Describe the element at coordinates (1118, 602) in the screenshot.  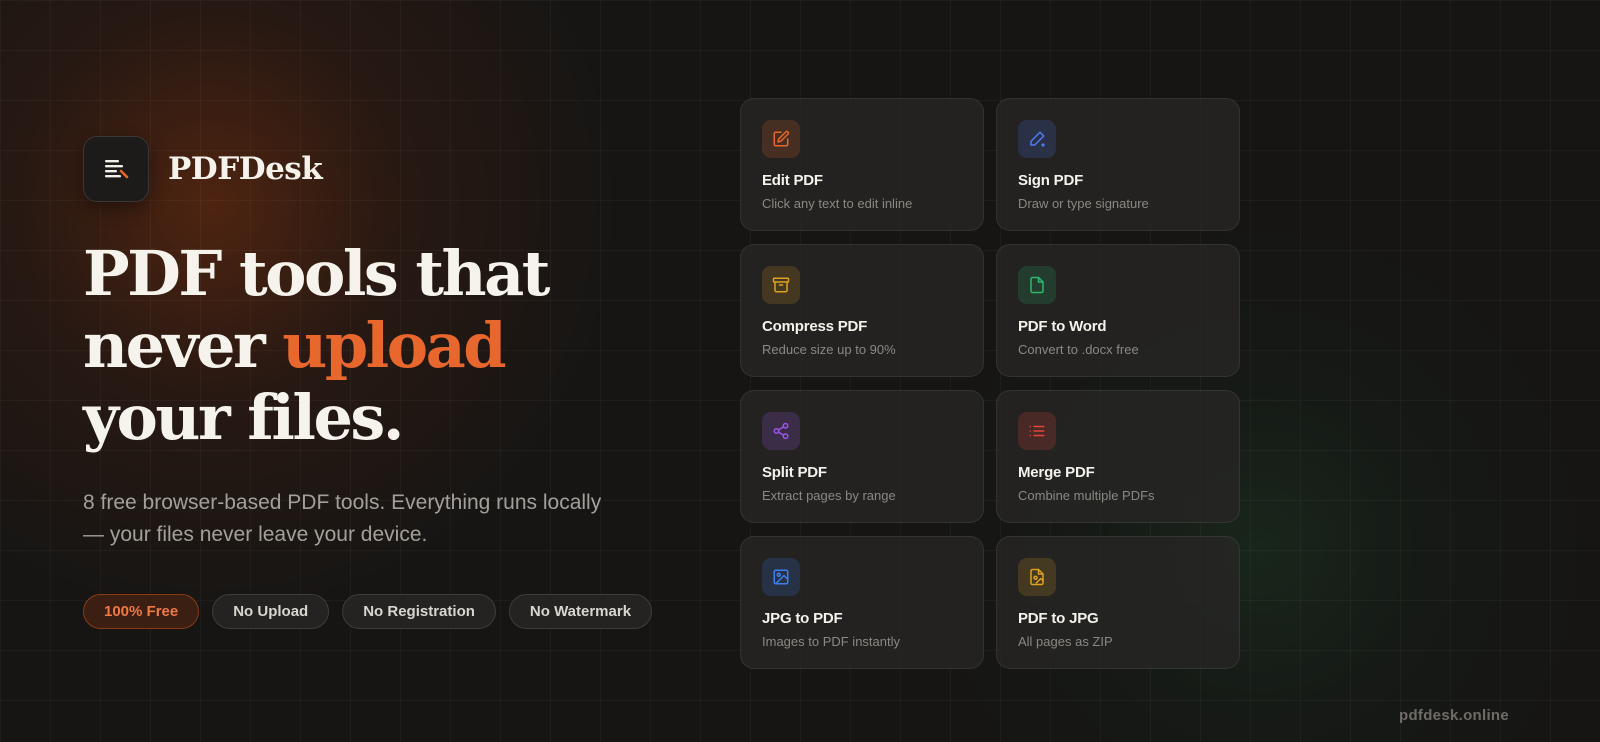
I see `tool-card-pdf-to-jpg: PDF to JPG All pages as ZIP` at that location.